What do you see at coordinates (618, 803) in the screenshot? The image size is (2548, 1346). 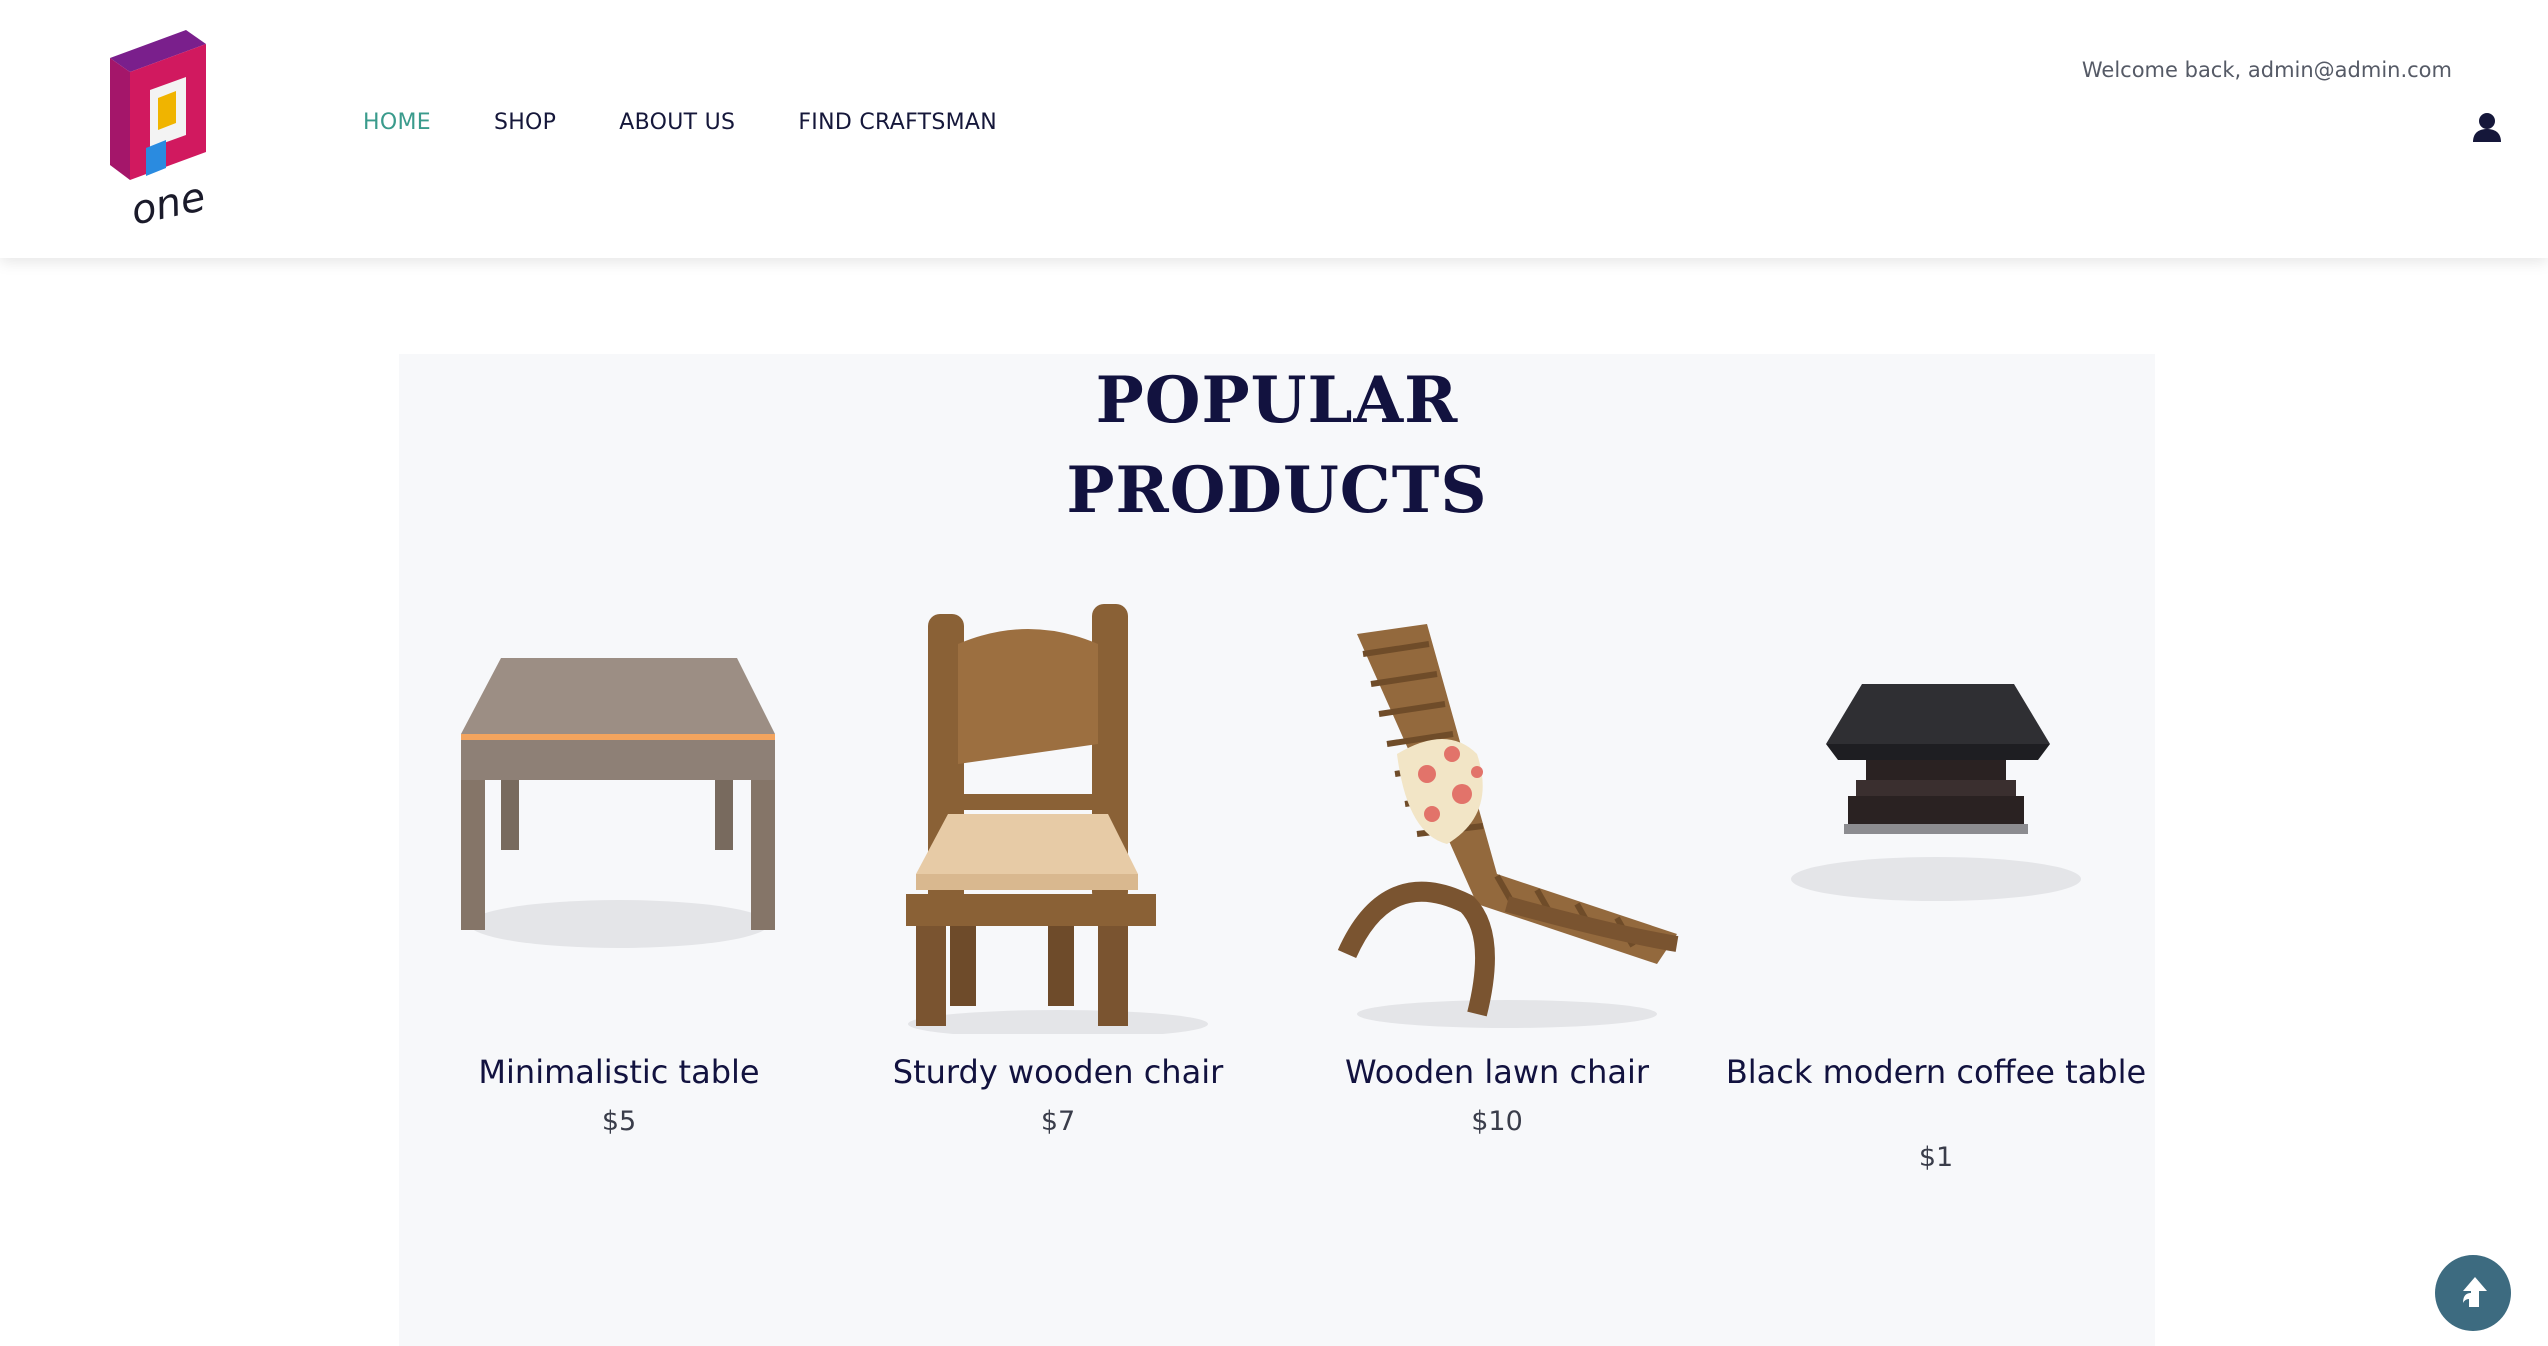 I see `table-image` at bounding box center [618, 803].